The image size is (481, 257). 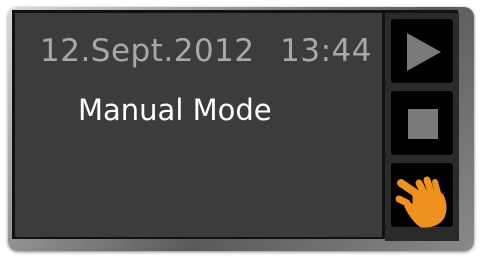 I want to click on play-button, so click(x=422, y=51).